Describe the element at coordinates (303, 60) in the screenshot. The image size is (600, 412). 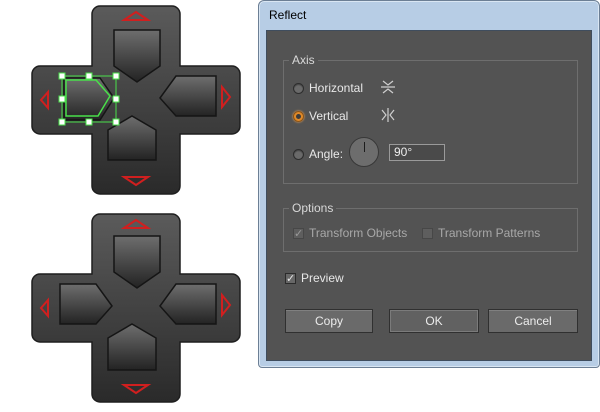
I see `axis-legend: Axis` at that location.